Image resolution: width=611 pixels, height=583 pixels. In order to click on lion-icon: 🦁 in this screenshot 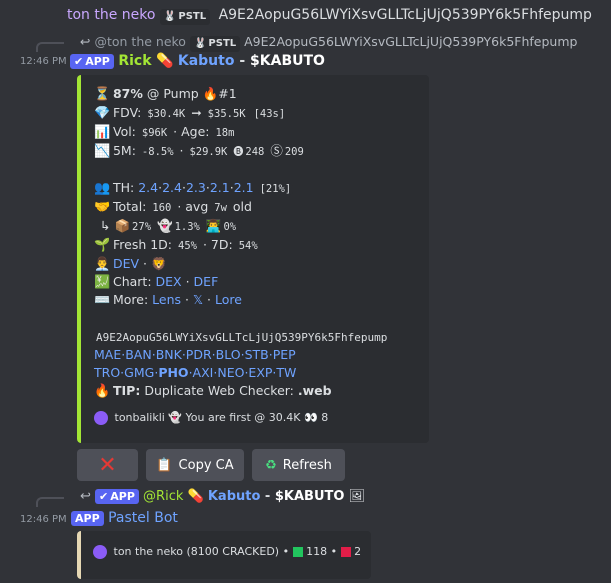, I will do `click(158, 263)`.